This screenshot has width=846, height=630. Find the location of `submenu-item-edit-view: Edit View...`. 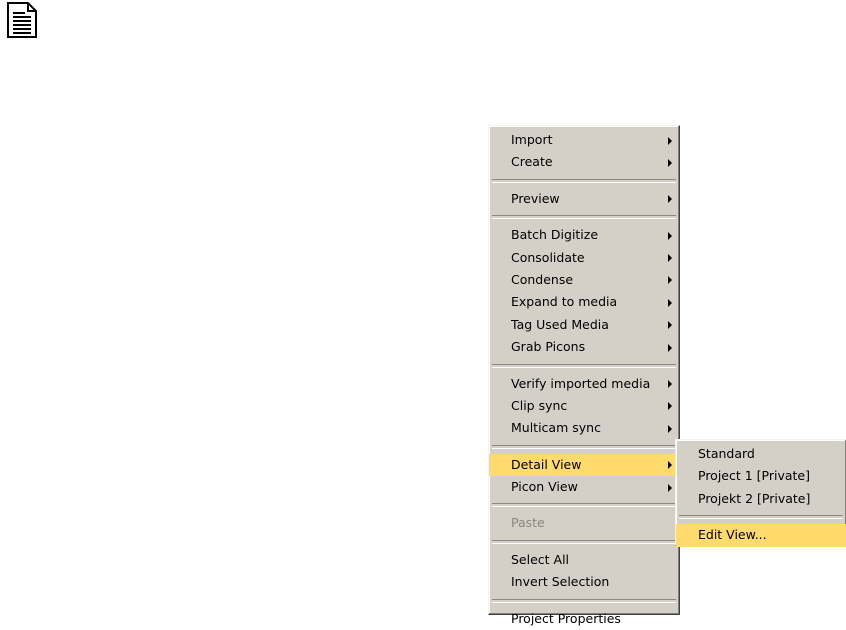

submenu-item-edit-view: Edit View... is located at coordinates (761, 535).